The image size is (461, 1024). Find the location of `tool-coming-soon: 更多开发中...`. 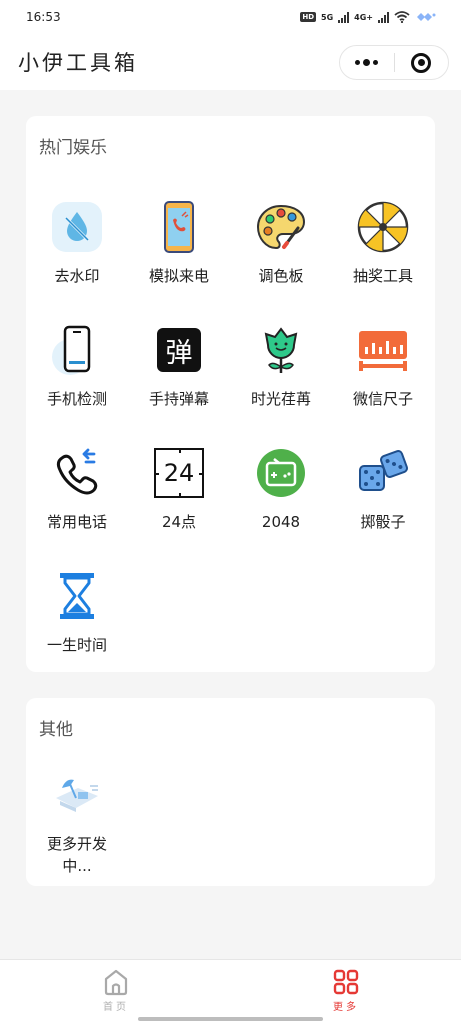

tool-coming-soon: 更多开发中... is located at coordinates (77, 823).